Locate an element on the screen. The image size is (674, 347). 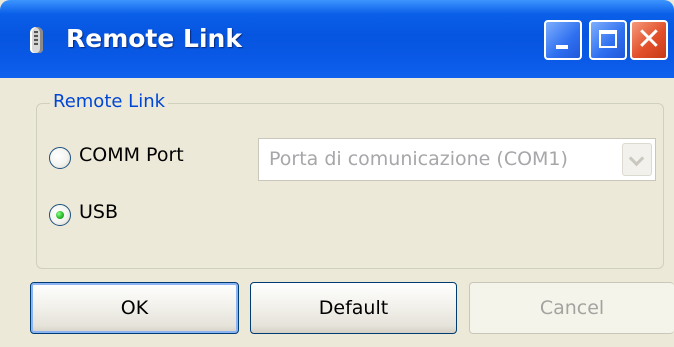
usb-radio is located at coordinates (60, 215).